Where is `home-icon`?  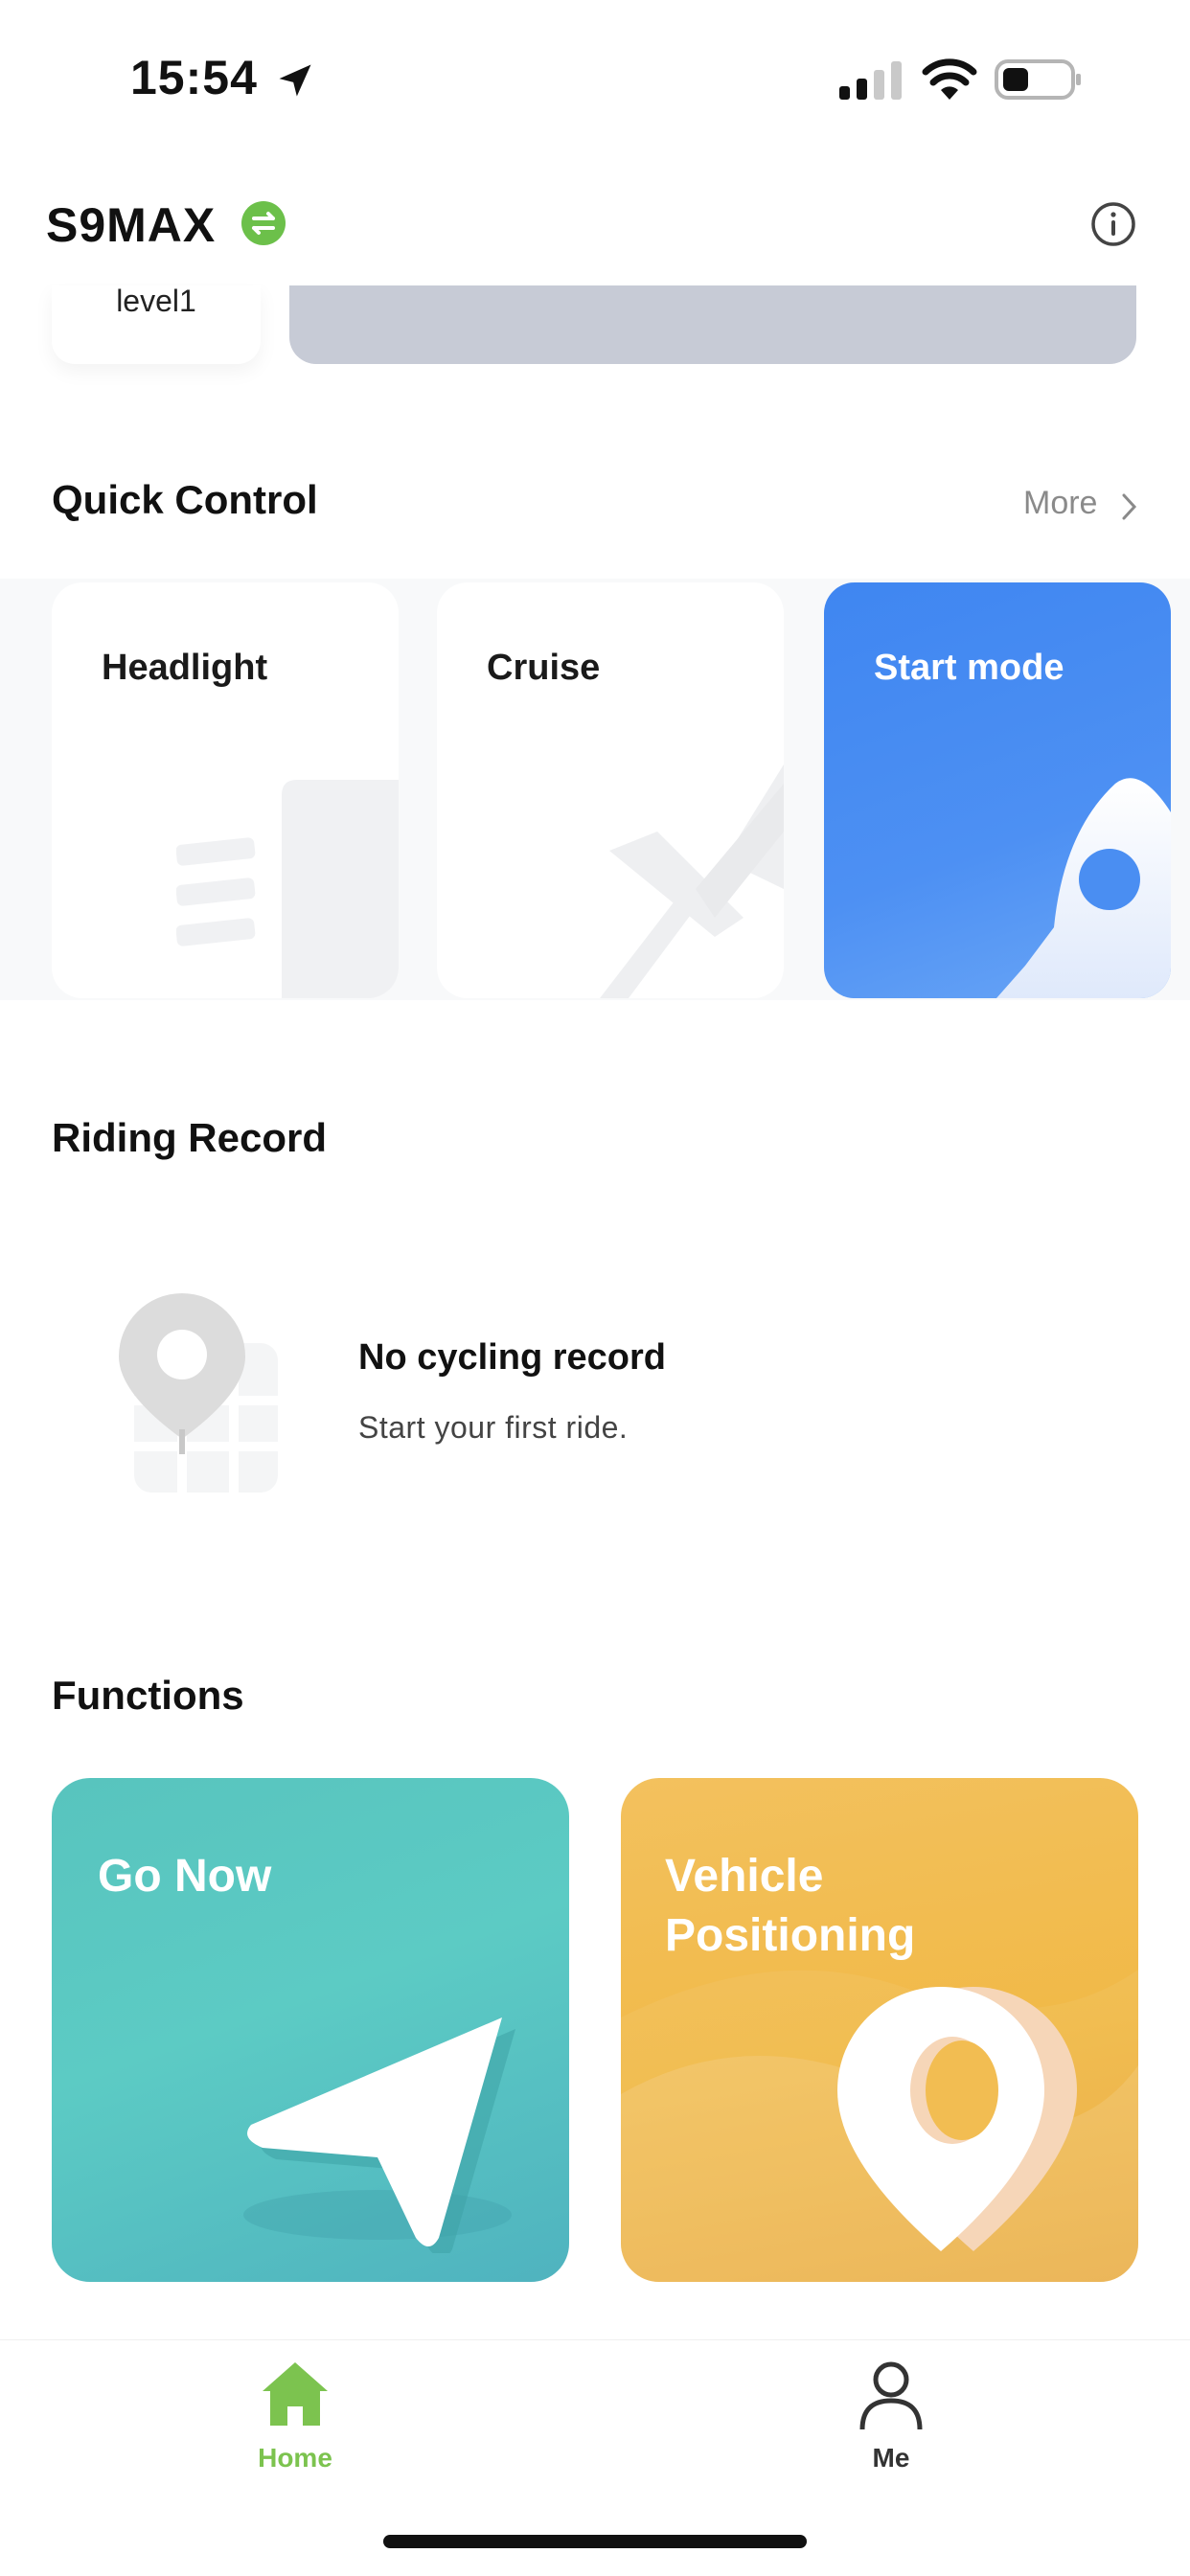
home-icon is located at coordinates (295, 2394).